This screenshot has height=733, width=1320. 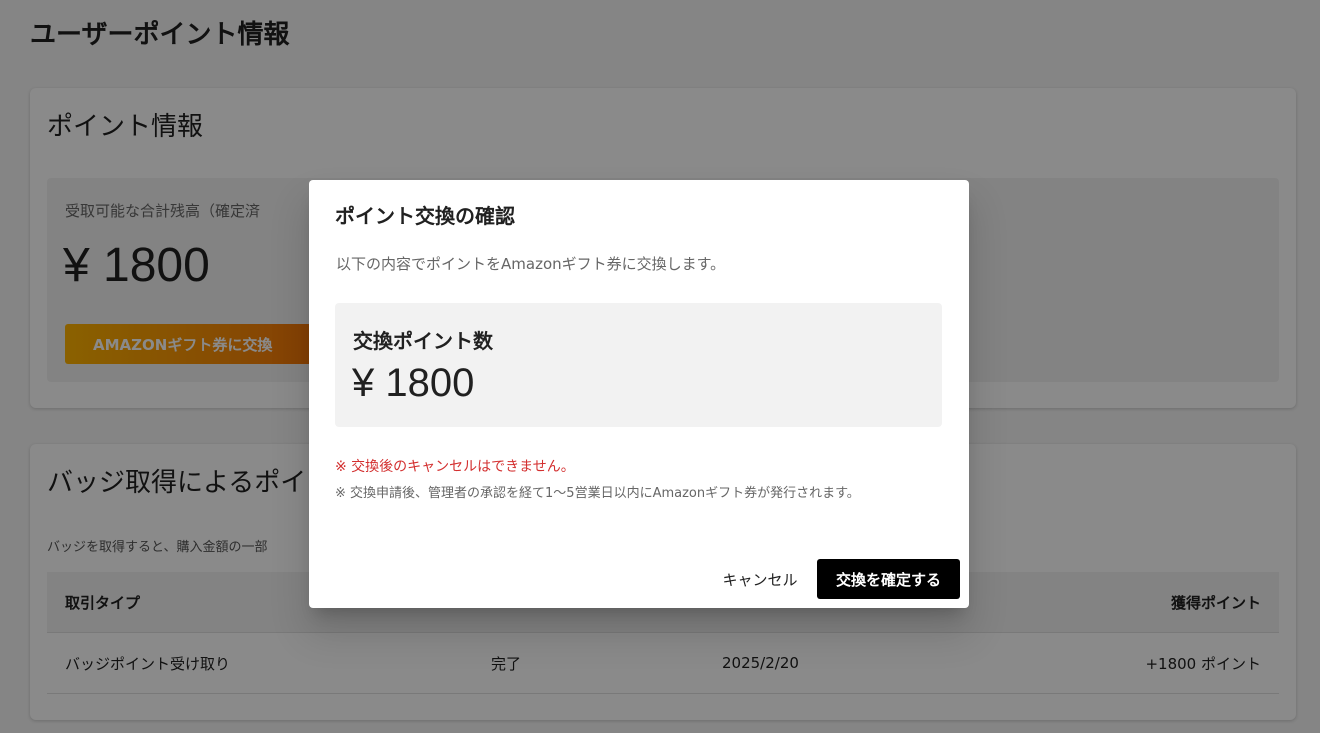 What do you see at coordinates (455, 467) in the screenshot?
I see `cancel-warning: ※ 交換後のキャンセルはできません。` at bounding box center [455, 467].